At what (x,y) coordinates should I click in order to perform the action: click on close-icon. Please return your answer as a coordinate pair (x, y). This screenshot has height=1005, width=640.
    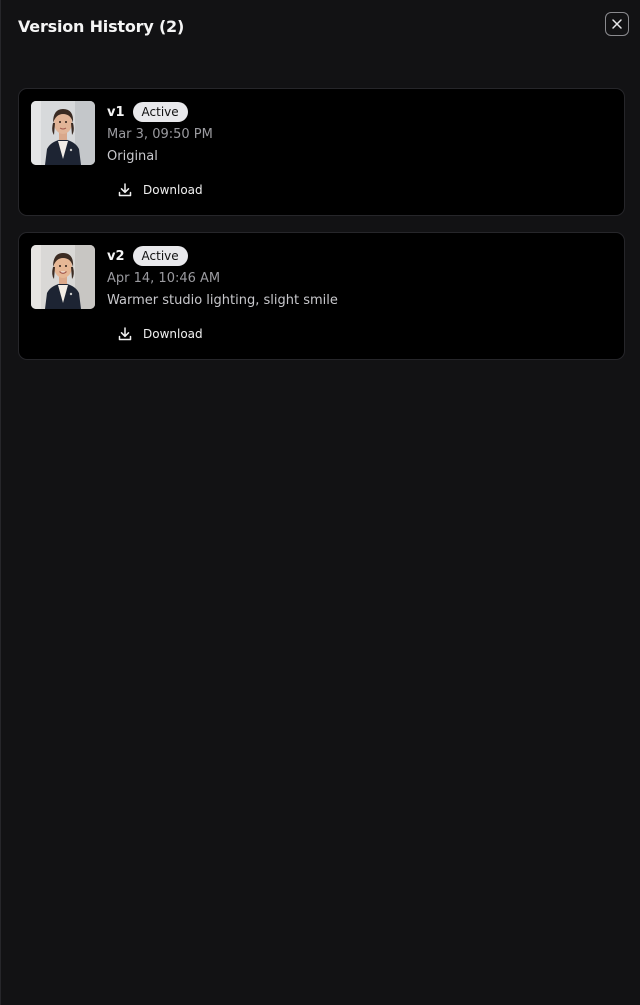
    Looking at the image, I should click on (617, 24).